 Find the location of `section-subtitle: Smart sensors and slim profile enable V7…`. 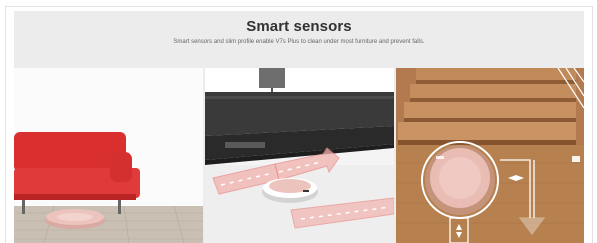

section-subtitle: Smart sensors and slim profile enable V7… is located at coordinates (299, 42).